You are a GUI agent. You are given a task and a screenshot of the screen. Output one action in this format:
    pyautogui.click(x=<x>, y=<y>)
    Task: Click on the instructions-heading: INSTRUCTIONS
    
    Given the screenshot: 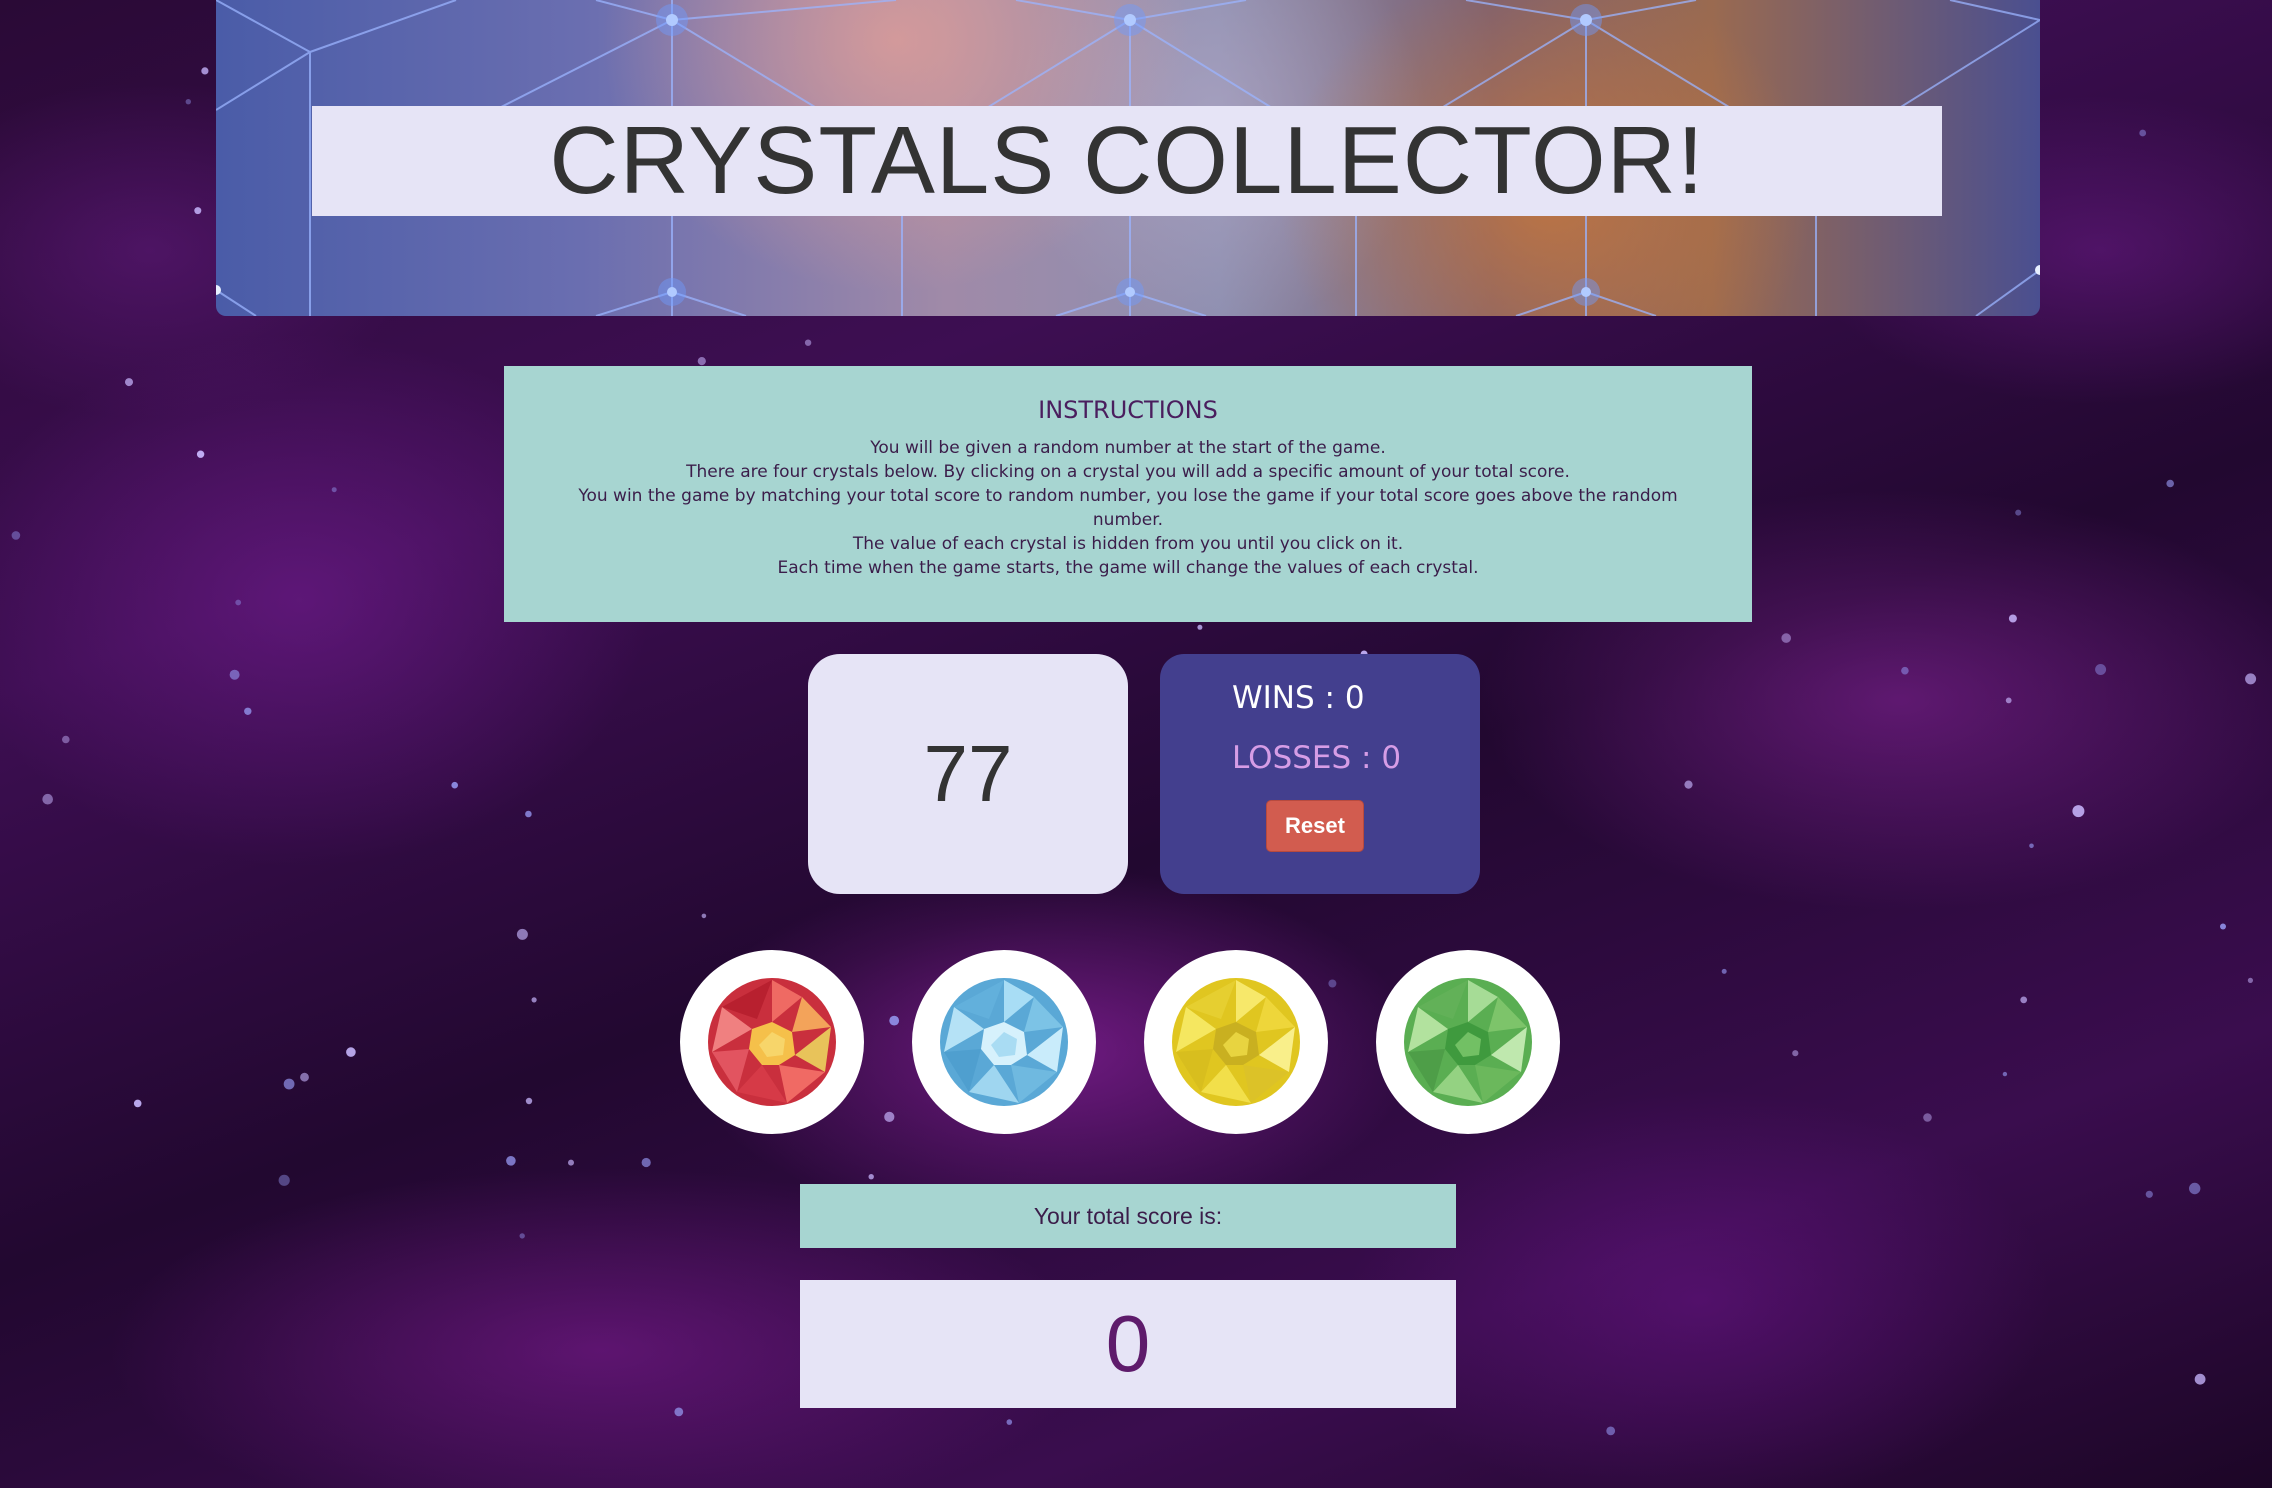 What is the action you would take?
    pyautogui.click(x=1128, y=410)
    